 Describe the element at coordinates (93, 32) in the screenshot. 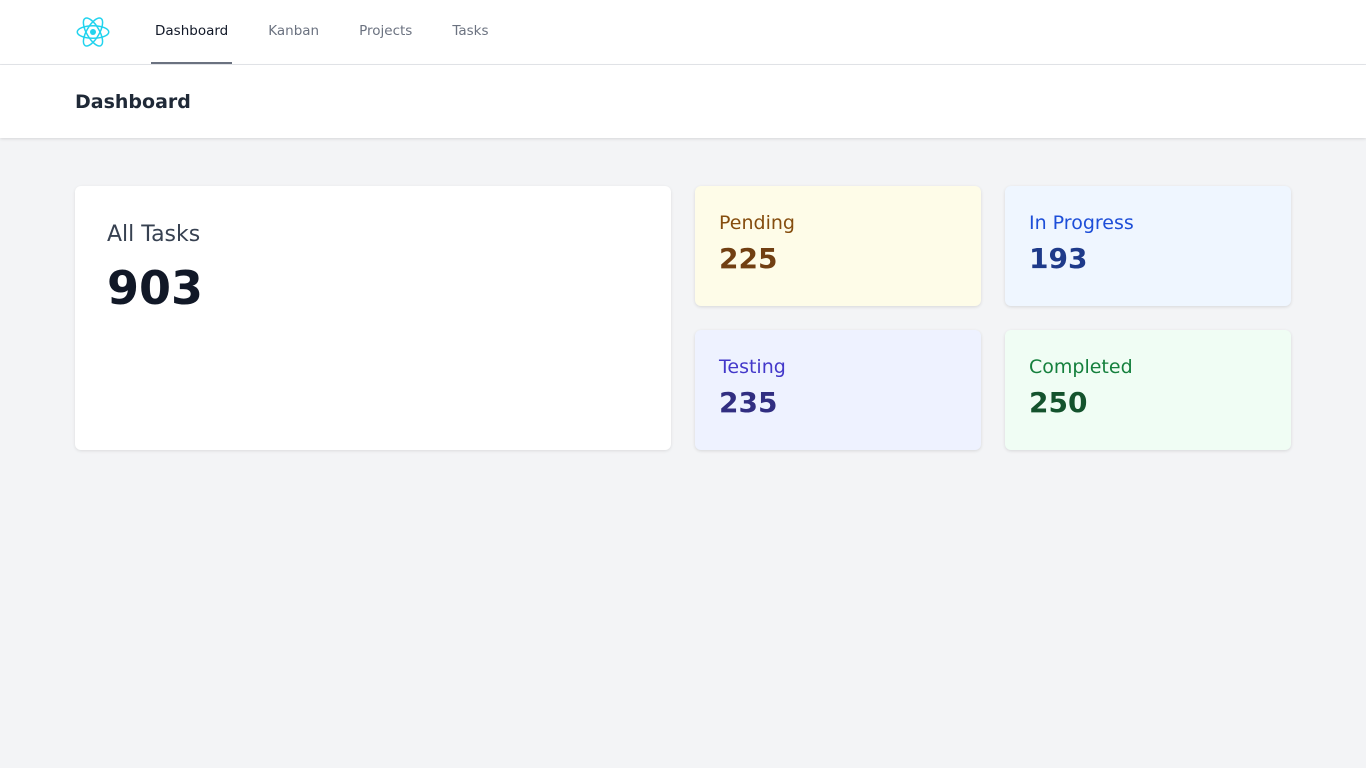

I see `react-atom-icon` at that location.